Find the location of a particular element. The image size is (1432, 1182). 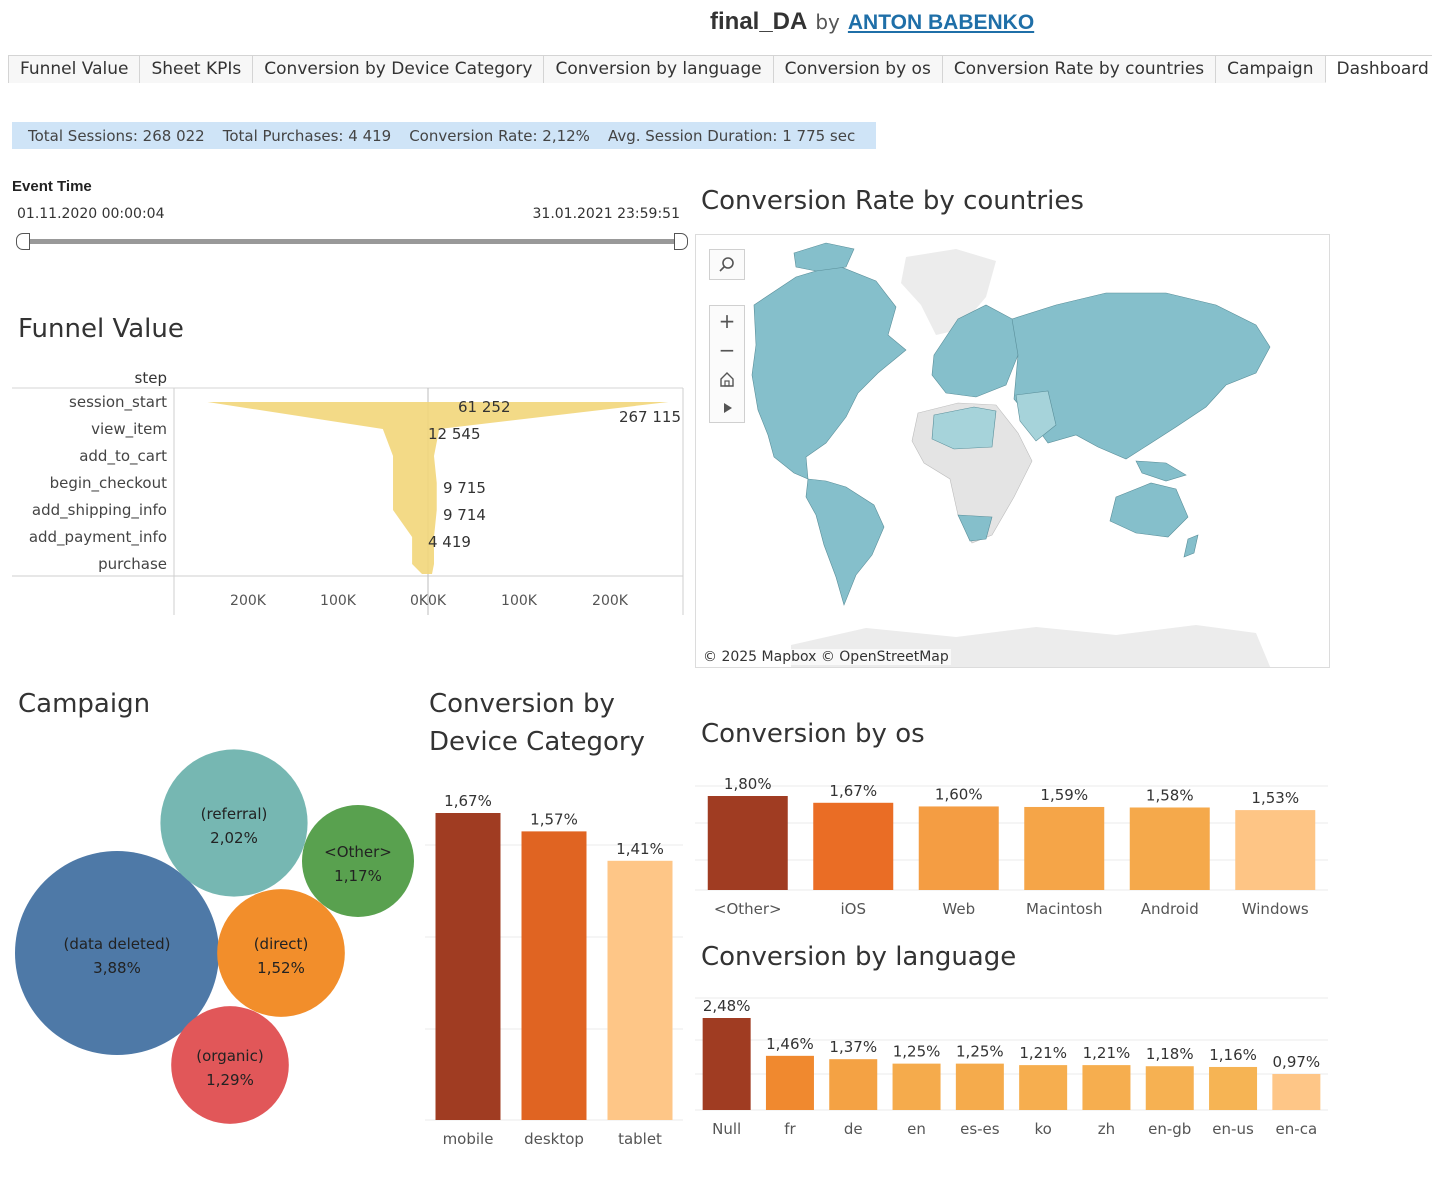

tab-campaign: Campaign is located at coordinates (1270, 69).